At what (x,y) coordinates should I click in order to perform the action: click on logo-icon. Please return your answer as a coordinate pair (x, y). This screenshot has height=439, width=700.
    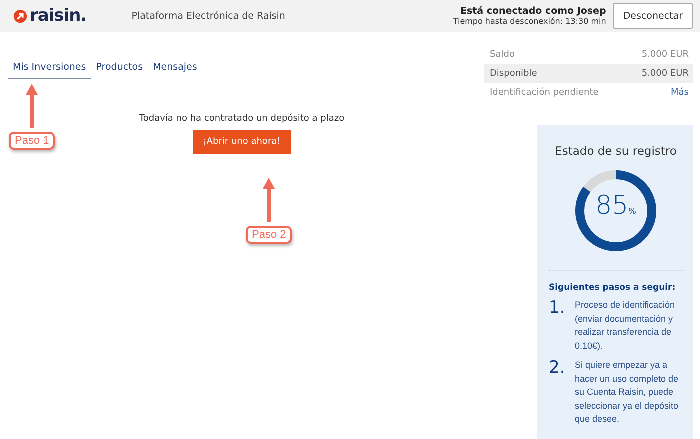
    Looking at the image, I should click on (20, 16).